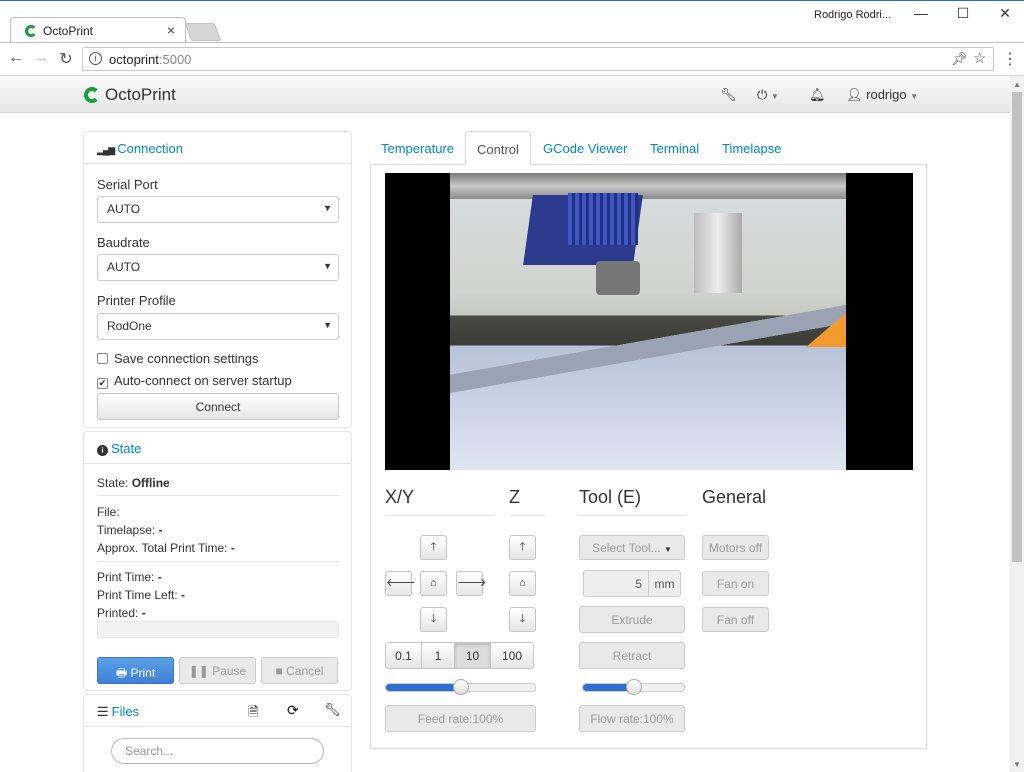 The image size is (1024, 772). Describe the element at coordinates (66, 59) in the screenshot. I see `reload-icon: ↻` at that location.